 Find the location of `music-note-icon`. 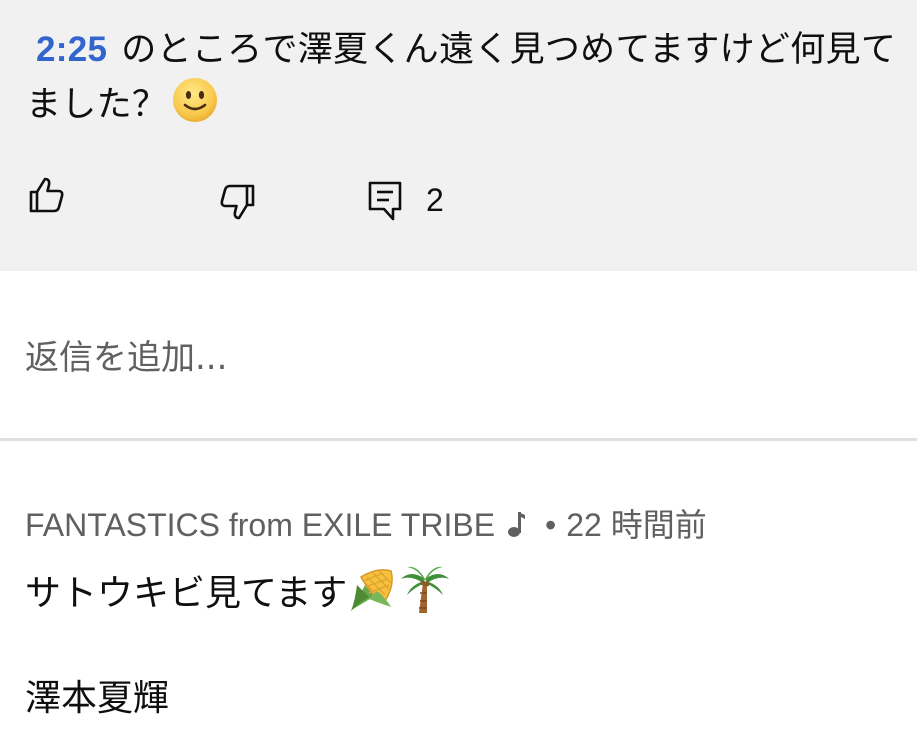

music-note-icon is located at coordinates (517, 528).